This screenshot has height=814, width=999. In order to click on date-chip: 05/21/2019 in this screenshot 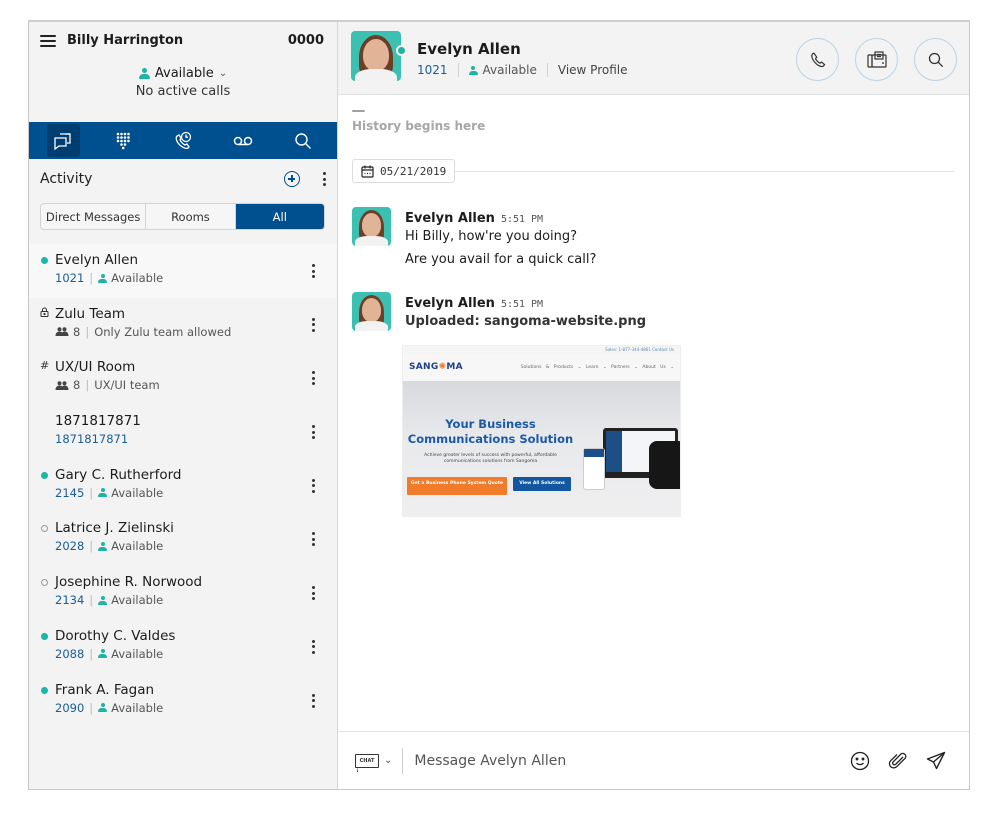, I will do `click(404, 171)`.